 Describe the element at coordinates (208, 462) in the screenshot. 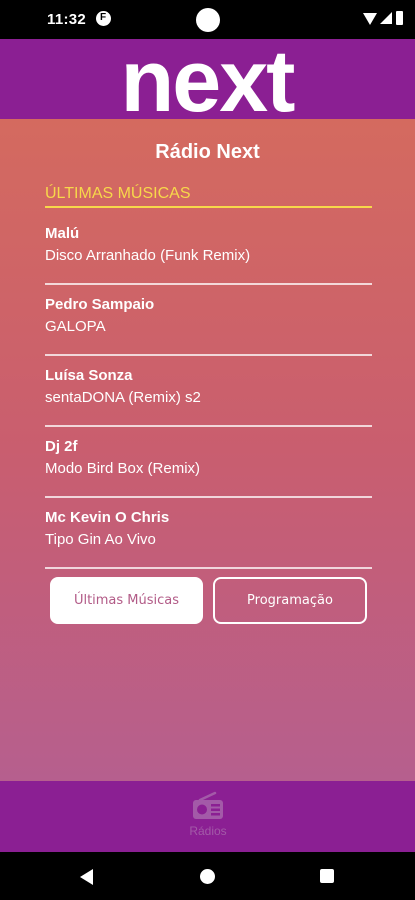

I see `list-item: Dj 2f Modo Bird Box (Remix)` at that location.